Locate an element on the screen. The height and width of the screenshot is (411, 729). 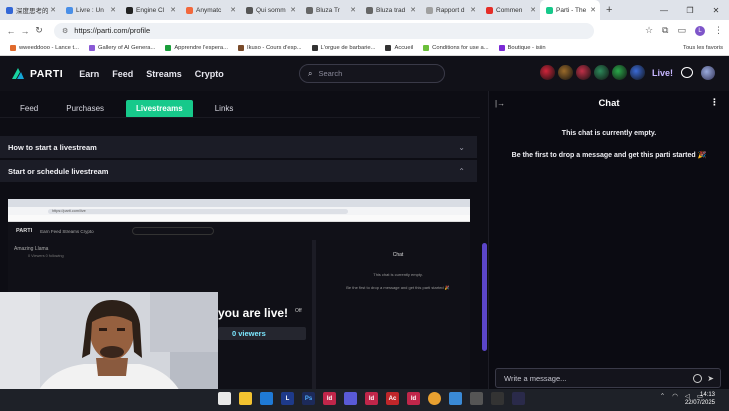
back-icon: ← is located at coordinates (11, 31).